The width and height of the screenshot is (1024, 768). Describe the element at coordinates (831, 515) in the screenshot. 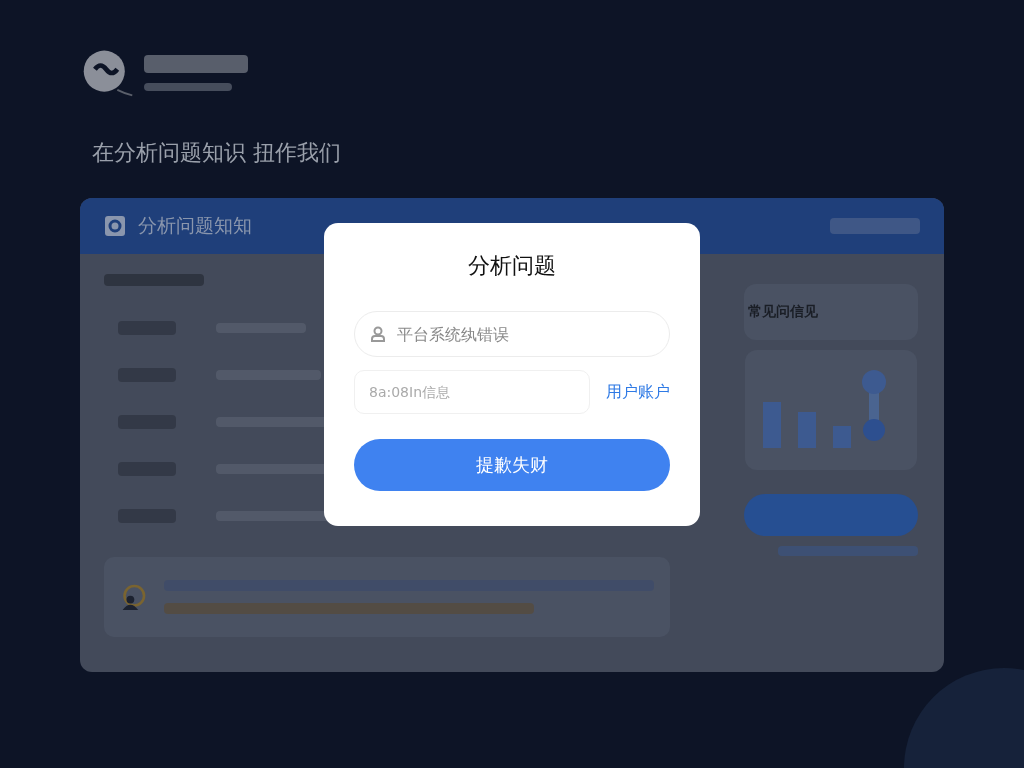

I see `side-button` at that location.